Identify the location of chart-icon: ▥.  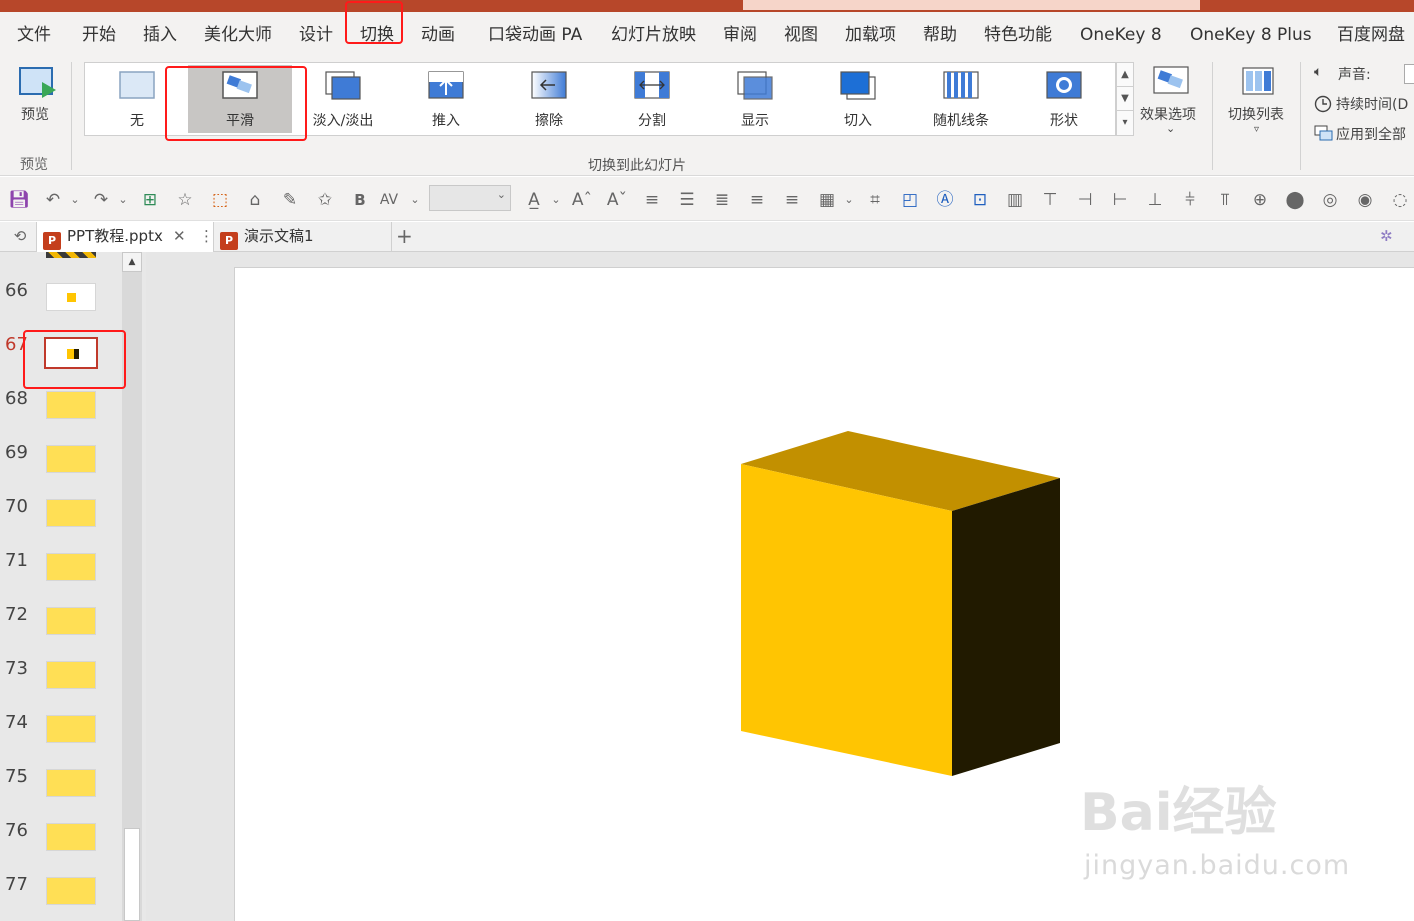
(1015, 200).